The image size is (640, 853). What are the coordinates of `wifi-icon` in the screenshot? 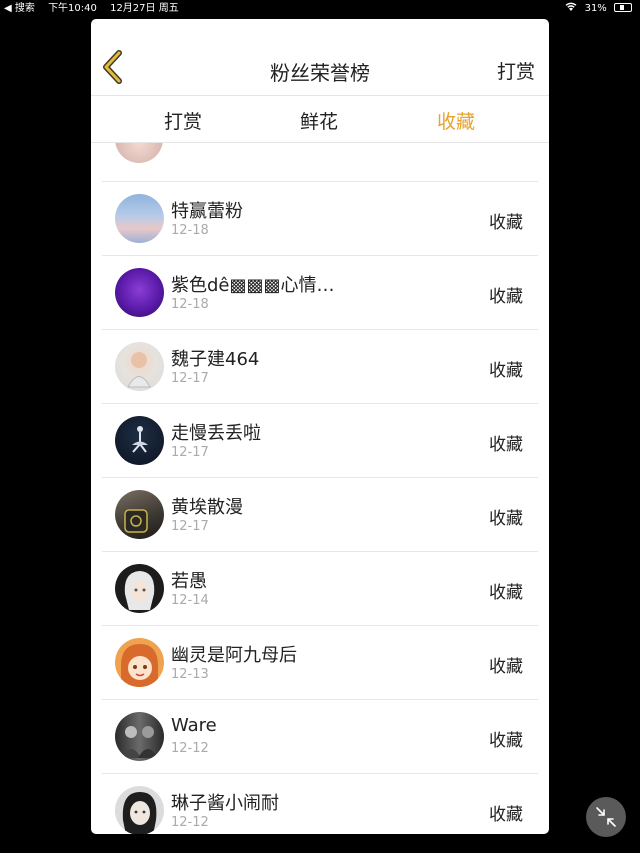 It's located at (572, 8).